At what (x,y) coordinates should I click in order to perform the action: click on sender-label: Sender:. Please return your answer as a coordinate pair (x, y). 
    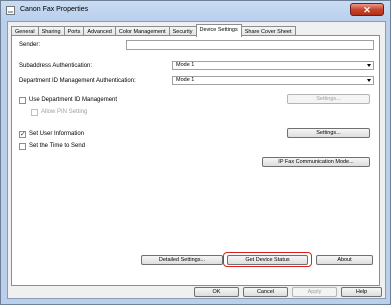
    Looking at the image, I should click on (30, 45).